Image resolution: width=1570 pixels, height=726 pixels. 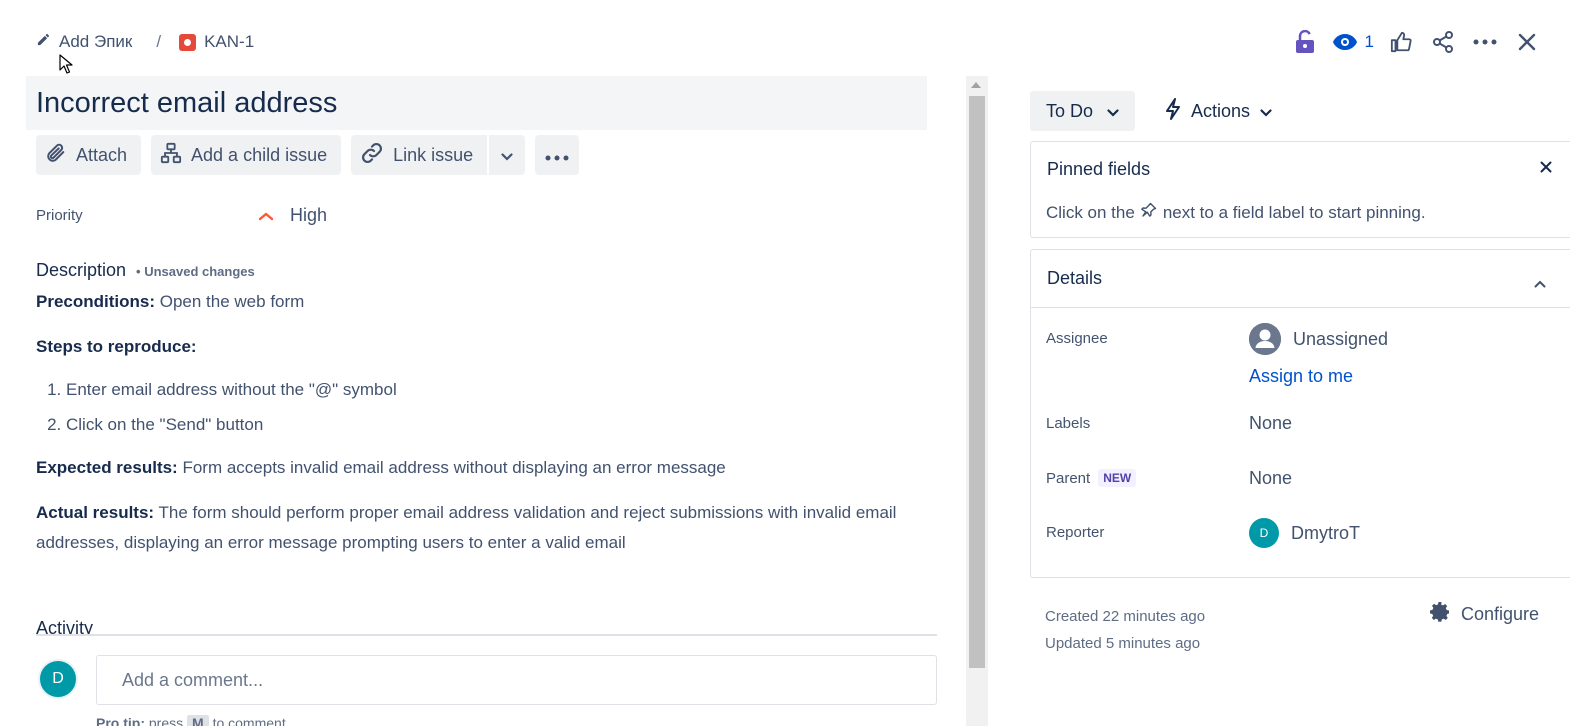 What do you see at coordinates (1173, 111) in the screenshot?
I see `lightning-icon` at bounding box center [1173, 111].